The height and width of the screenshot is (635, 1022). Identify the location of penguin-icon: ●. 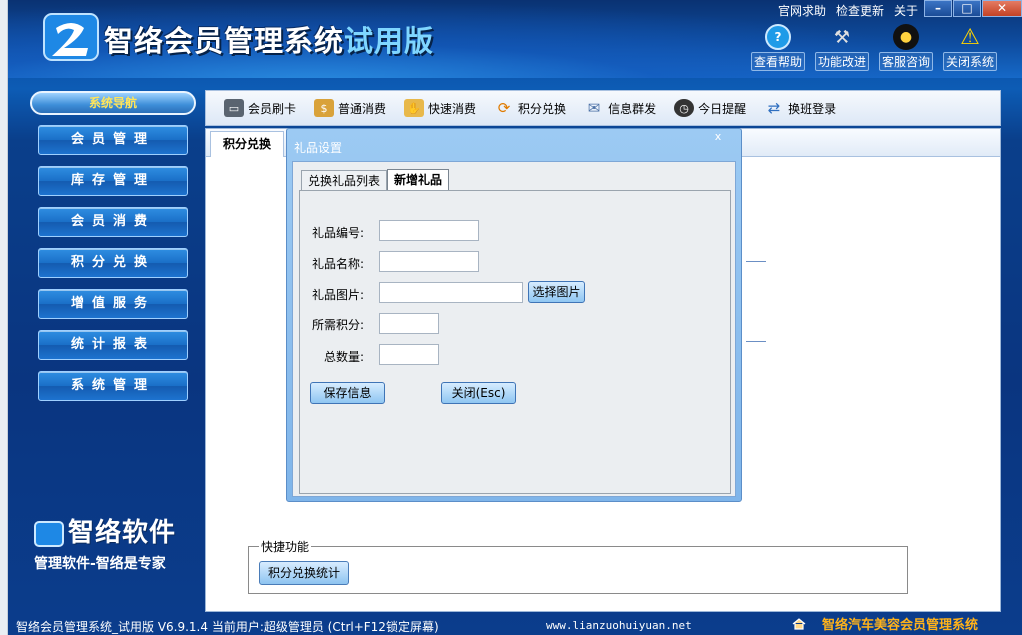
(906, 37).